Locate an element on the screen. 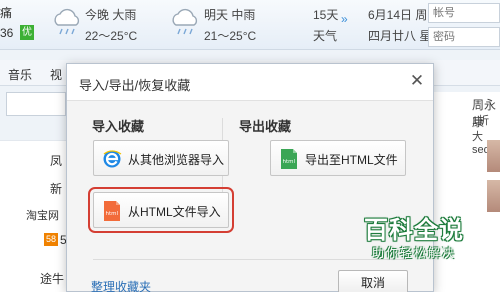 This screenshot has width=500, height=292. dialog-title: 导入/导出/恢复收藏 is located at coordinates (135, 85).